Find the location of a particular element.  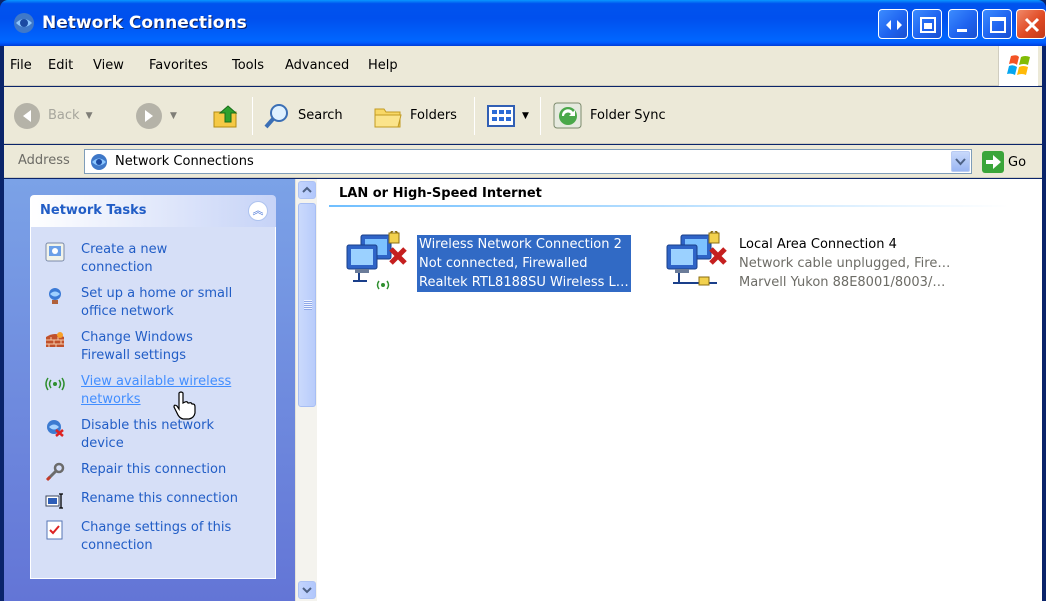

title-bar: Network Connections is located at coordinates (523, 23).